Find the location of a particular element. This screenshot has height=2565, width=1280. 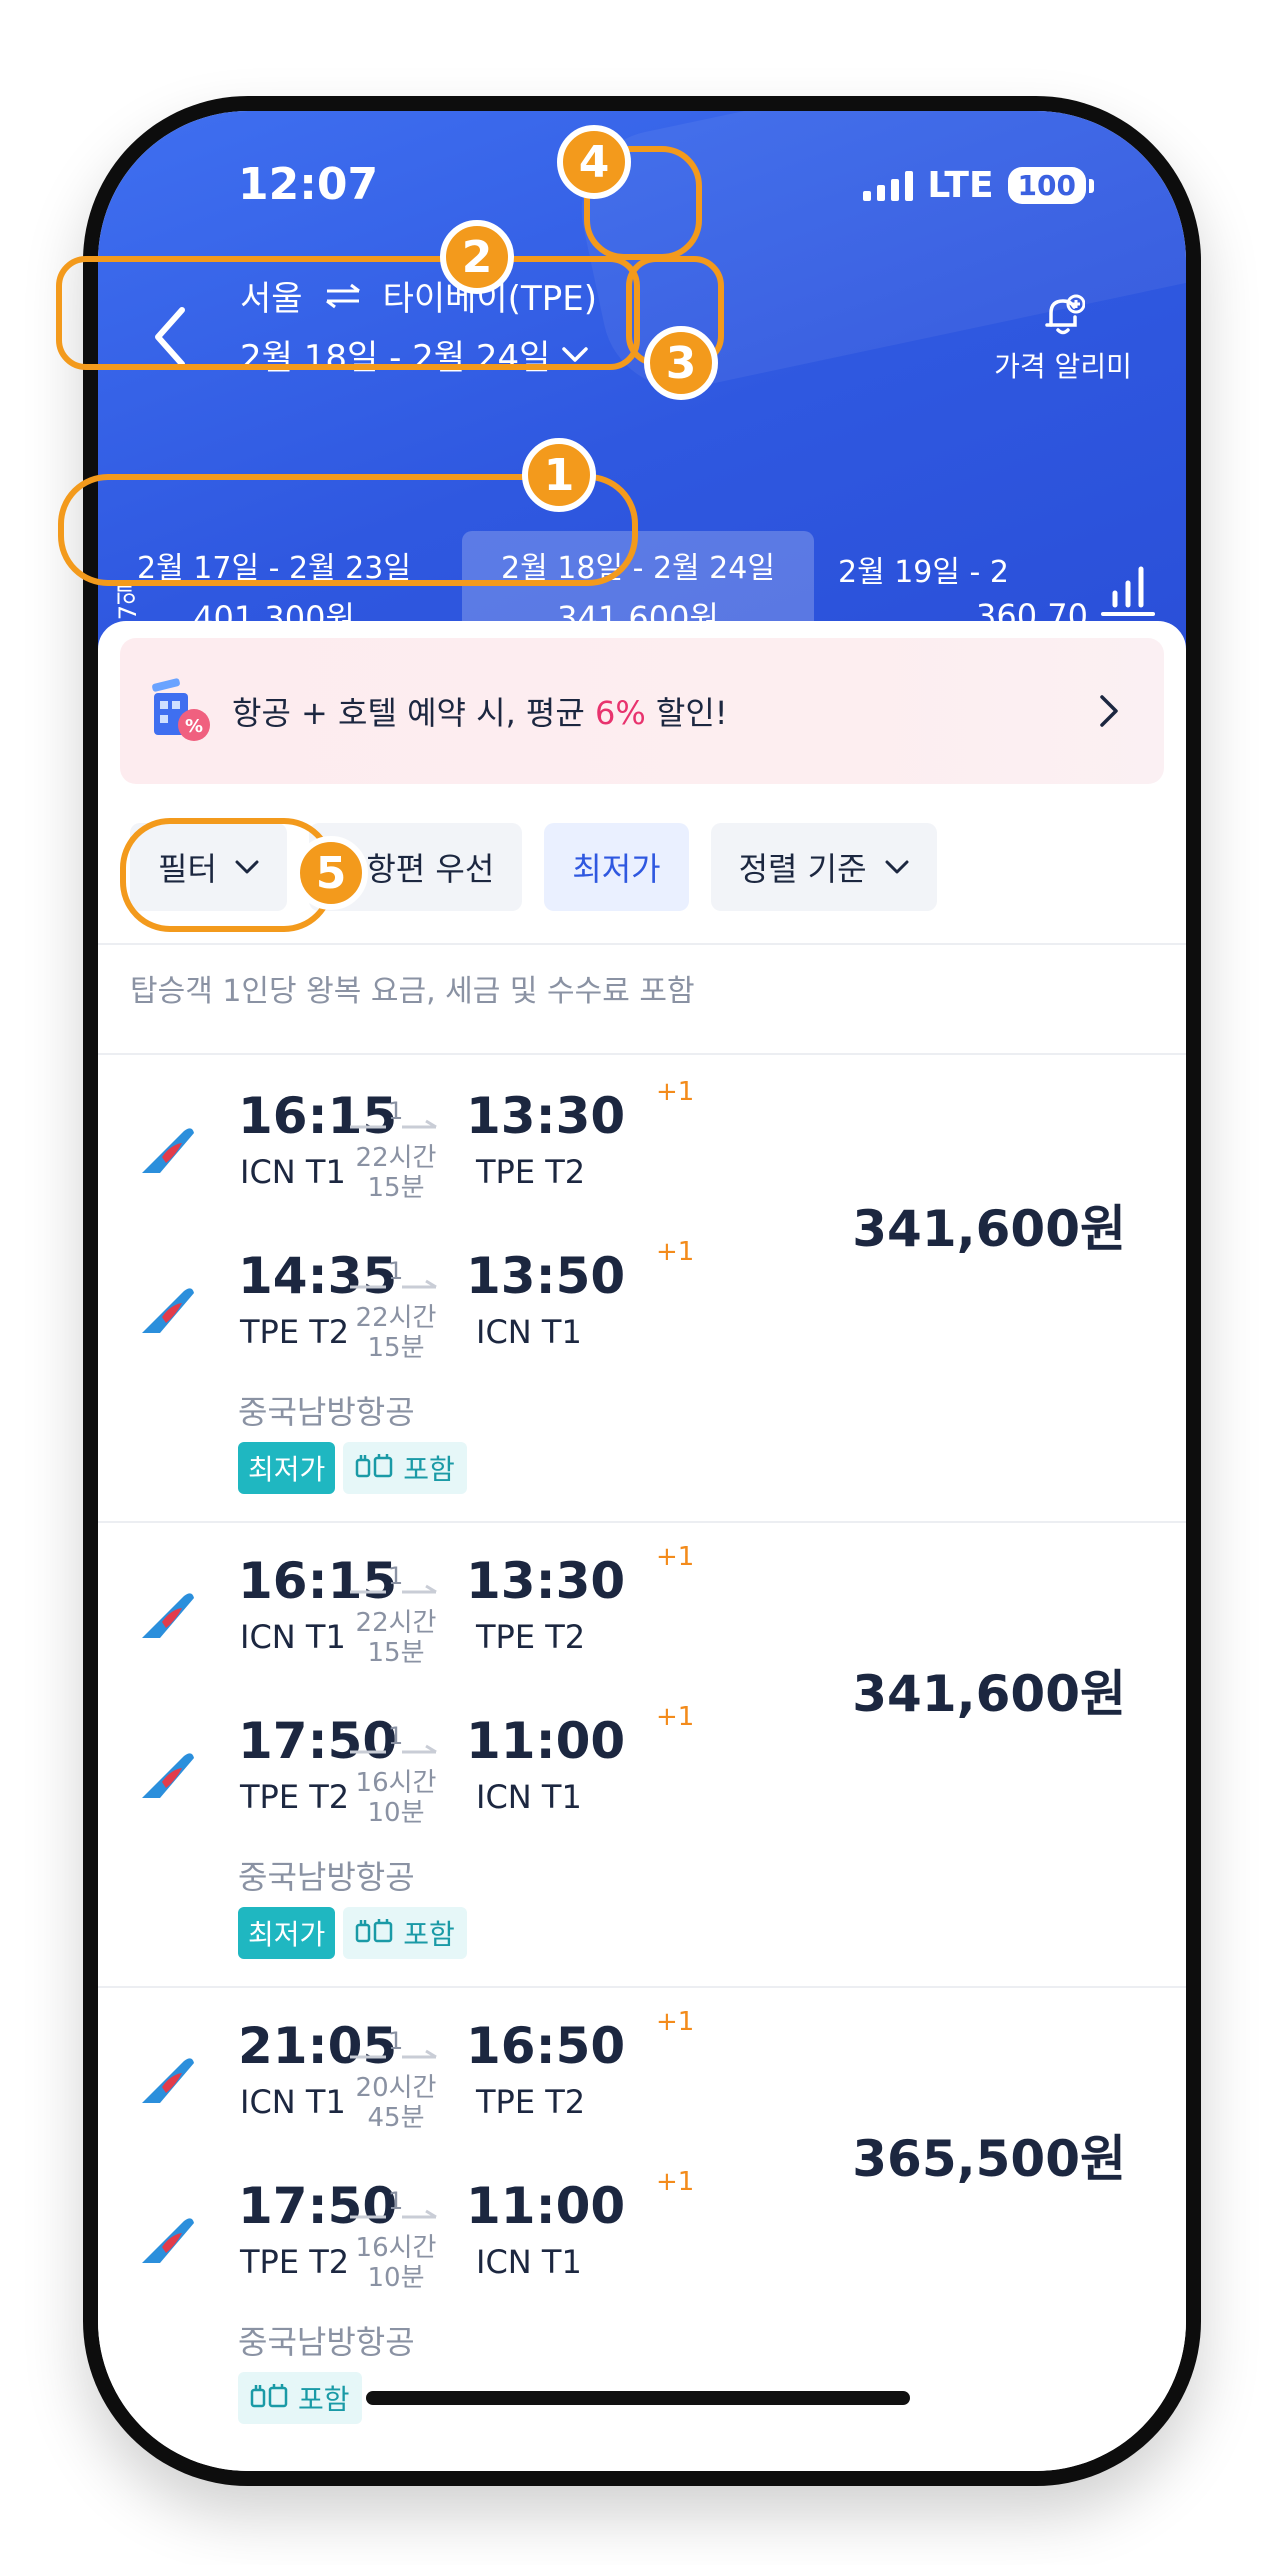

date-range: 2월 19일 - 2 is located at coordinates (923, 572).